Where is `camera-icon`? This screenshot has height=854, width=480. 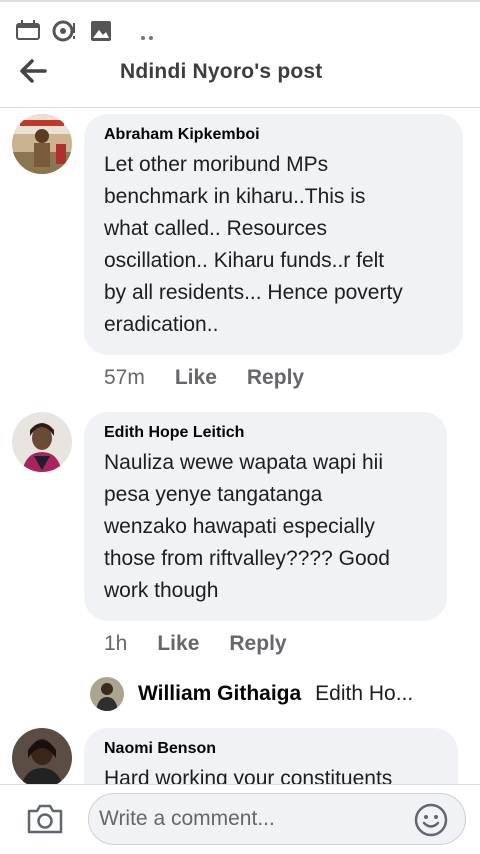 camera-icon is located at coordinates (45, 821).